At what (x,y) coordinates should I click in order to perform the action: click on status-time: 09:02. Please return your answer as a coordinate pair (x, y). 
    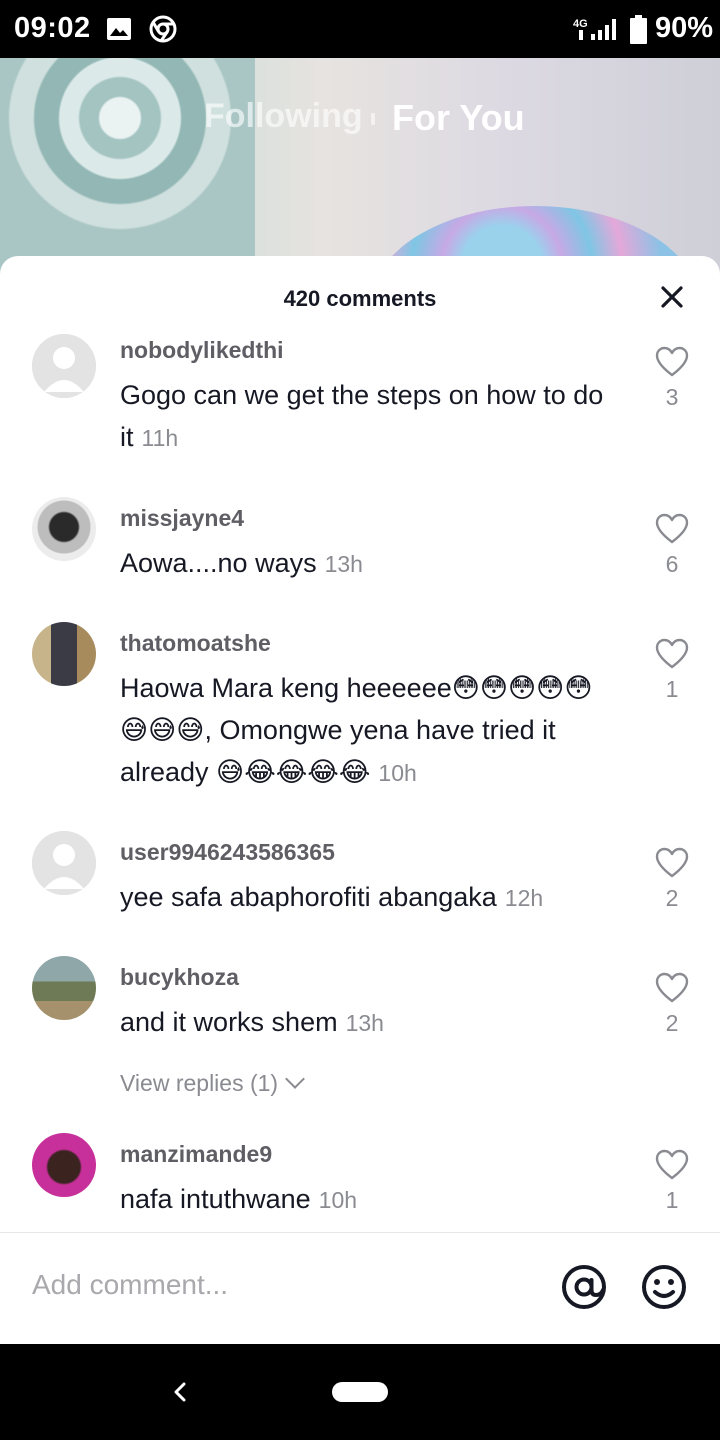
    Looking at the image, I should click on (52, 28).